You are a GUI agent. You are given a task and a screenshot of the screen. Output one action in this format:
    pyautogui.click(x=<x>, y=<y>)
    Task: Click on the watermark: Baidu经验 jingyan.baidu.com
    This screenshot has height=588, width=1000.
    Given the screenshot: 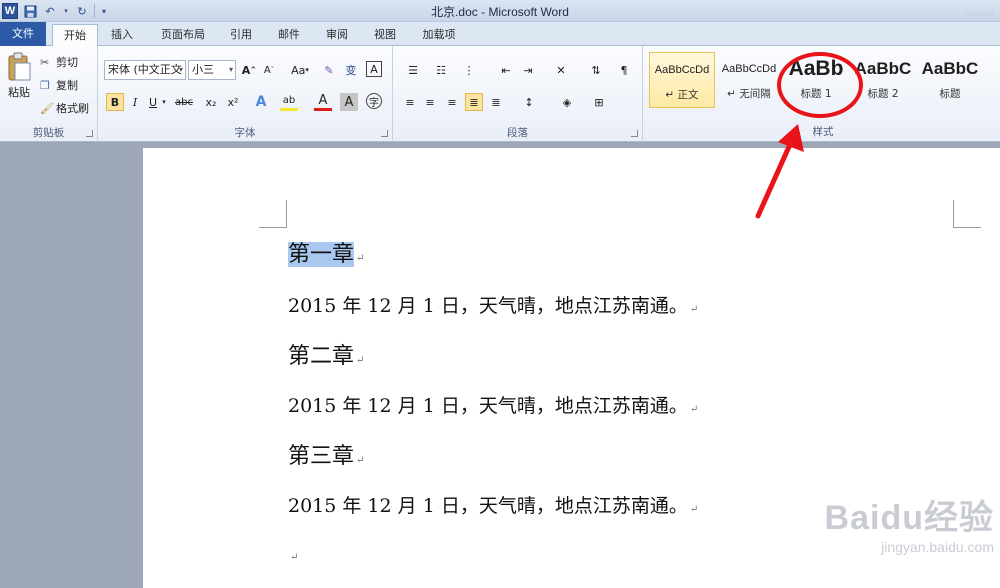 What is the action you would take?
    pyautogui.click(x=878, y=530)
    